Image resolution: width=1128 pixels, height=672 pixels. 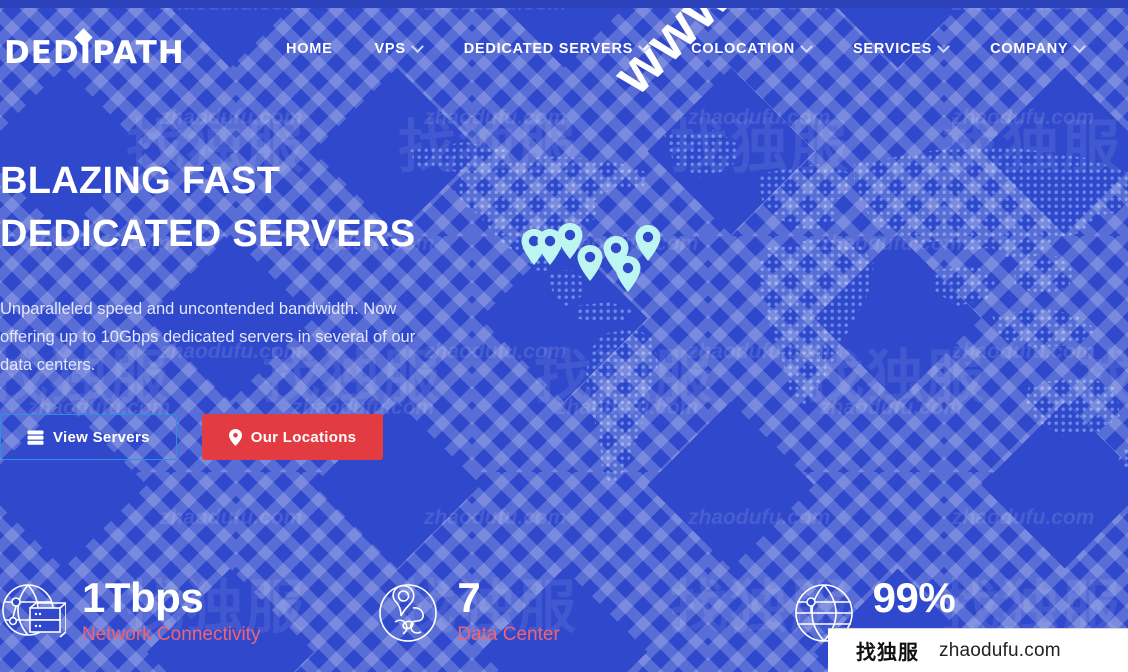 I want to click on nav-item-vps: VPS, so click(x=398, y=48).